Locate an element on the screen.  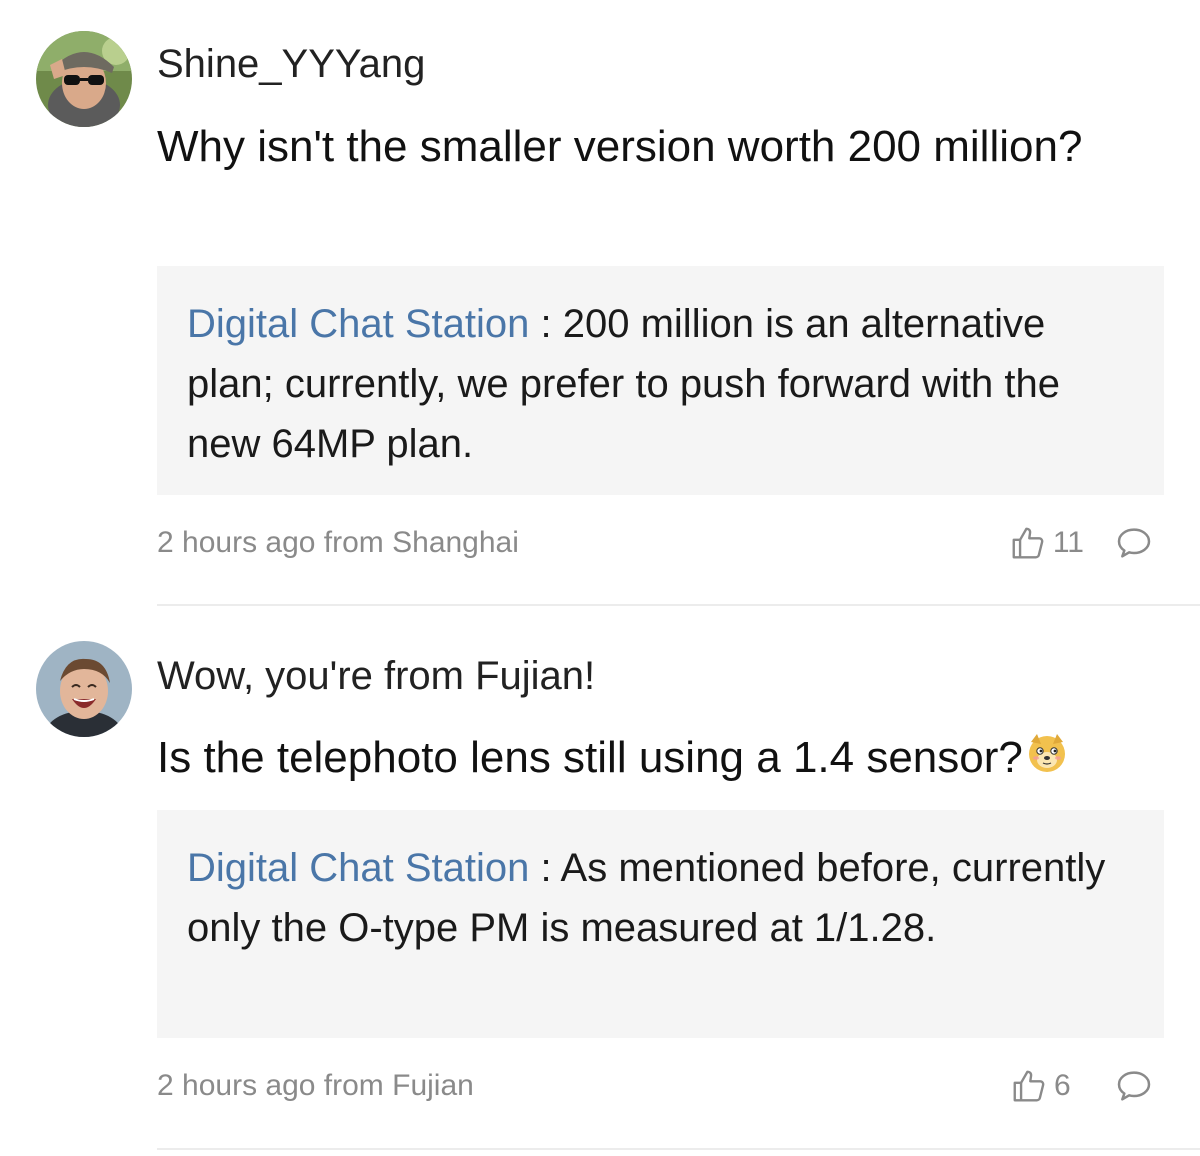
like-count: 6 is located at coordinates (1062, 1085).